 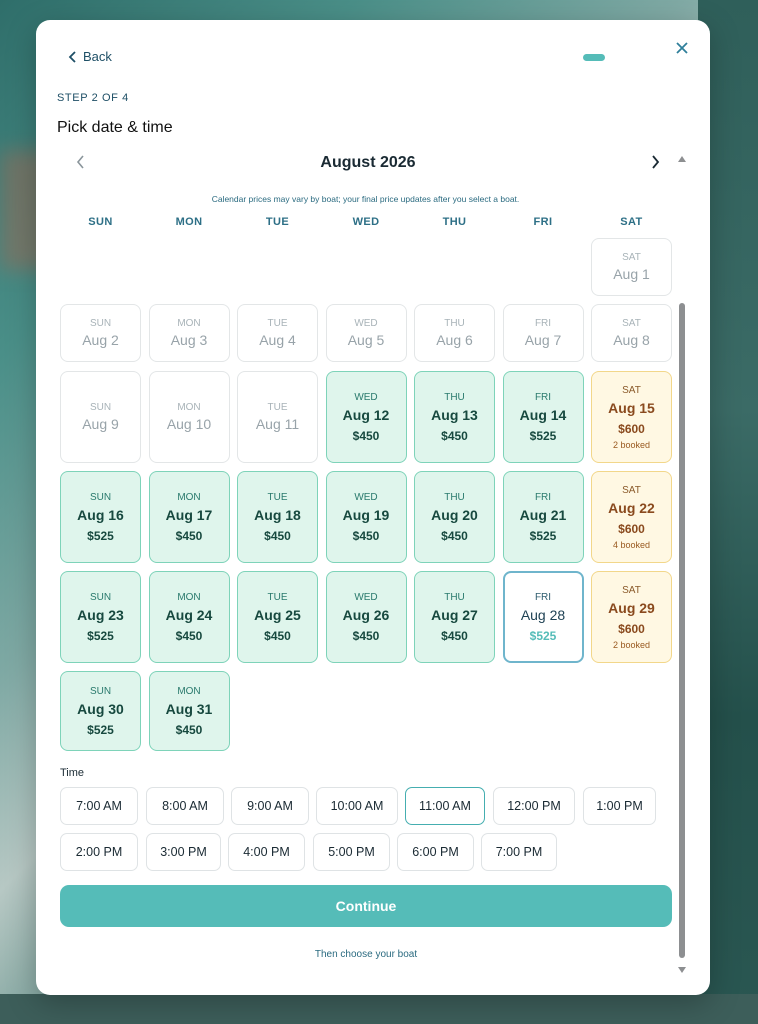 I want to click on calendar-day: SUN Aug 16 $525, so click(x=100, y=517).